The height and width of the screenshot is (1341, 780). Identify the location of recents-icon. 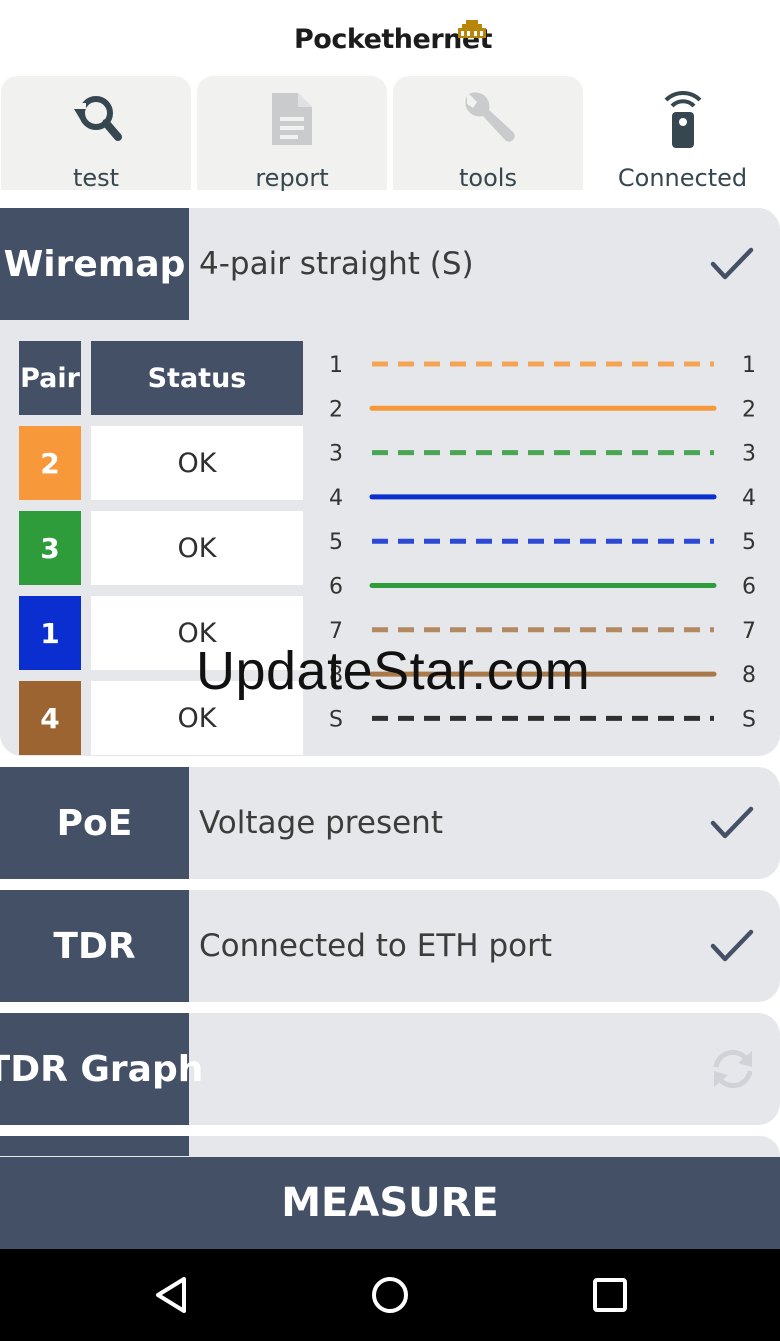
(610, 1295).